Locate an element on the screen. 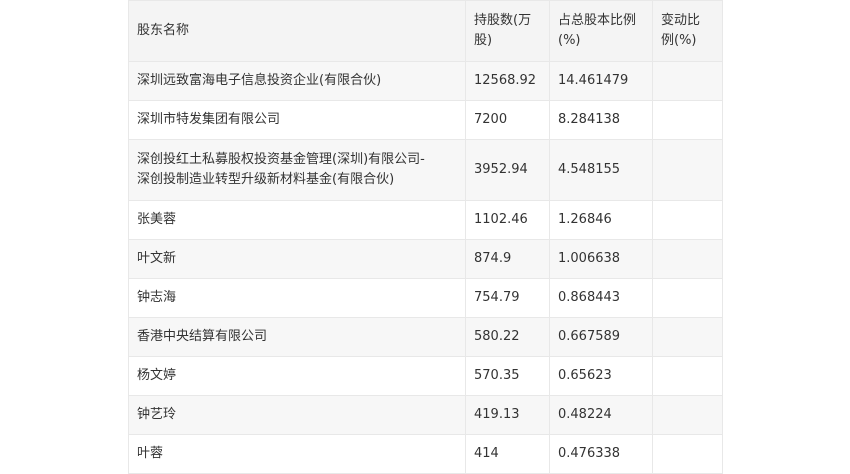 The image size is (850, 474). share-percentage: 1.006638 is located at coordinates (601, 259).